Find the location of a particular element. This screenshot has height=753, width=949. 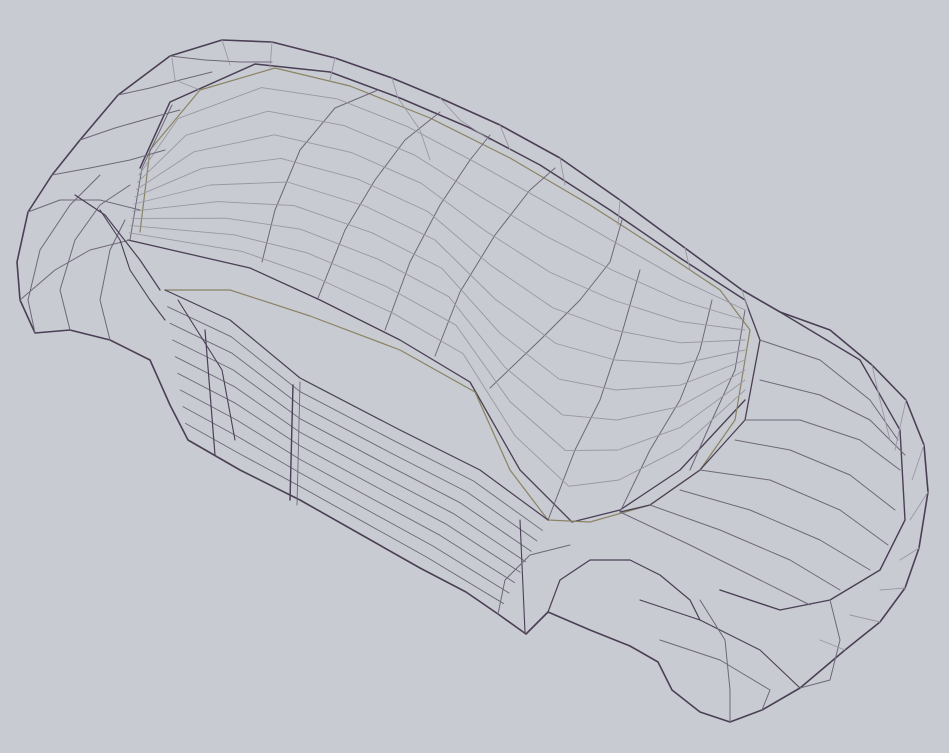

hood-outline is located at coordinates (812, 461).